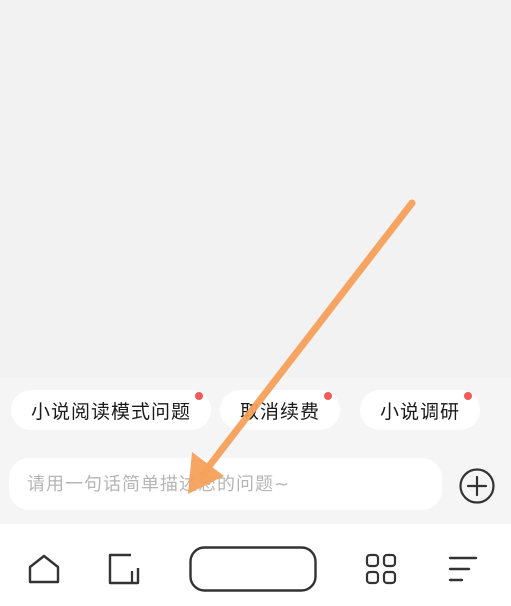 Image resolution: width=511 pixels, height=606 pixels. I want to click on grid-icon, so click(381, 569).